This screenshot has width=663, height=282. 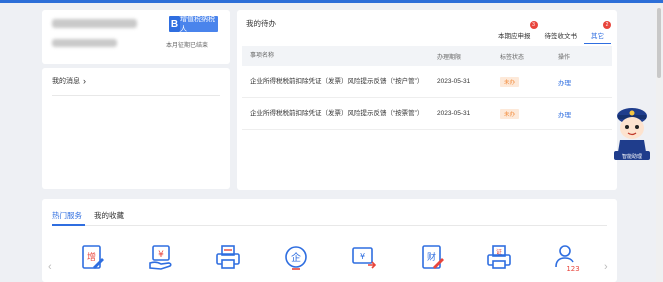 What do you see at coordinates (262, 56) in the screenshot?
I see `column-header-name: 事项名称` at bounding box center [262, 56].